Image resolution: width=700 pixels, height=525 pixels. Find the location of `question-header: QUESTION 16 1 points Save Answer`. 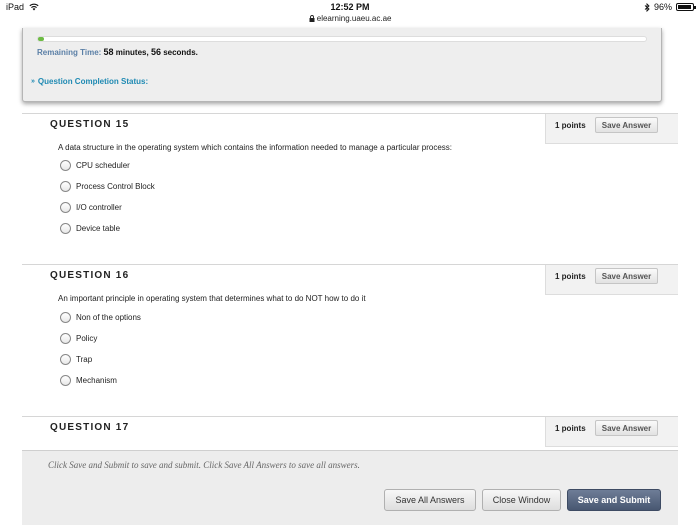

question-header: QUESTION 16 1 points Save Answer is located at coordinates (350, 279).